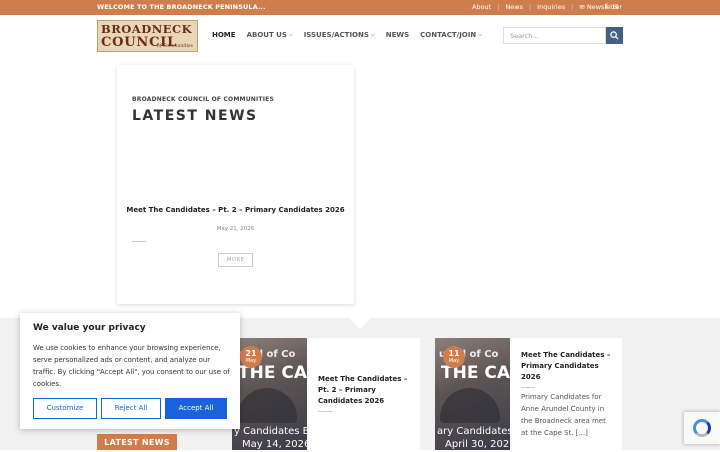 This screenshot has height=452, width=720. I want to click on card-heading: LATEST NEWS, so click(195, 116).